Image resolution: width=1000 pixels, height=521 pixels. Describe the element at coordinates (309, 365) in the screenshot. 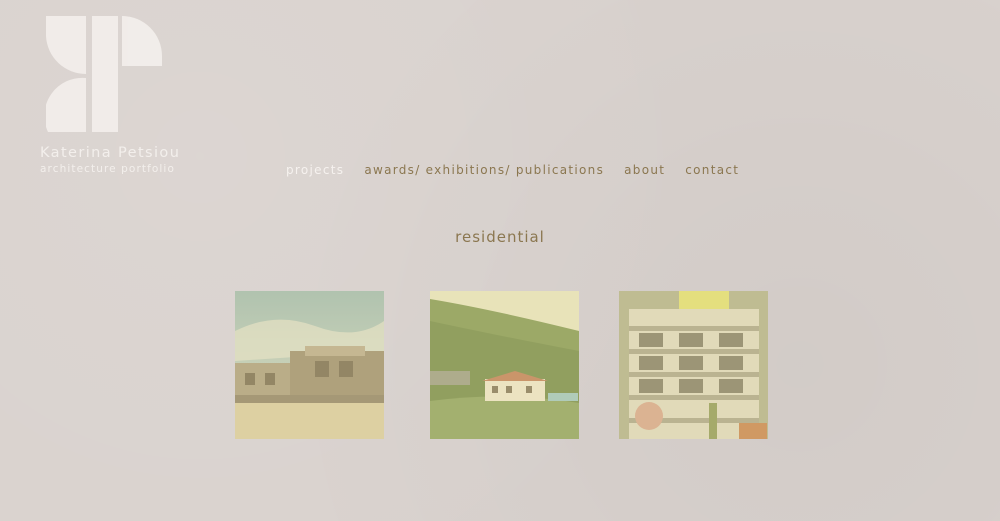

I see `project-thumbnail-stone-villa` at that location.